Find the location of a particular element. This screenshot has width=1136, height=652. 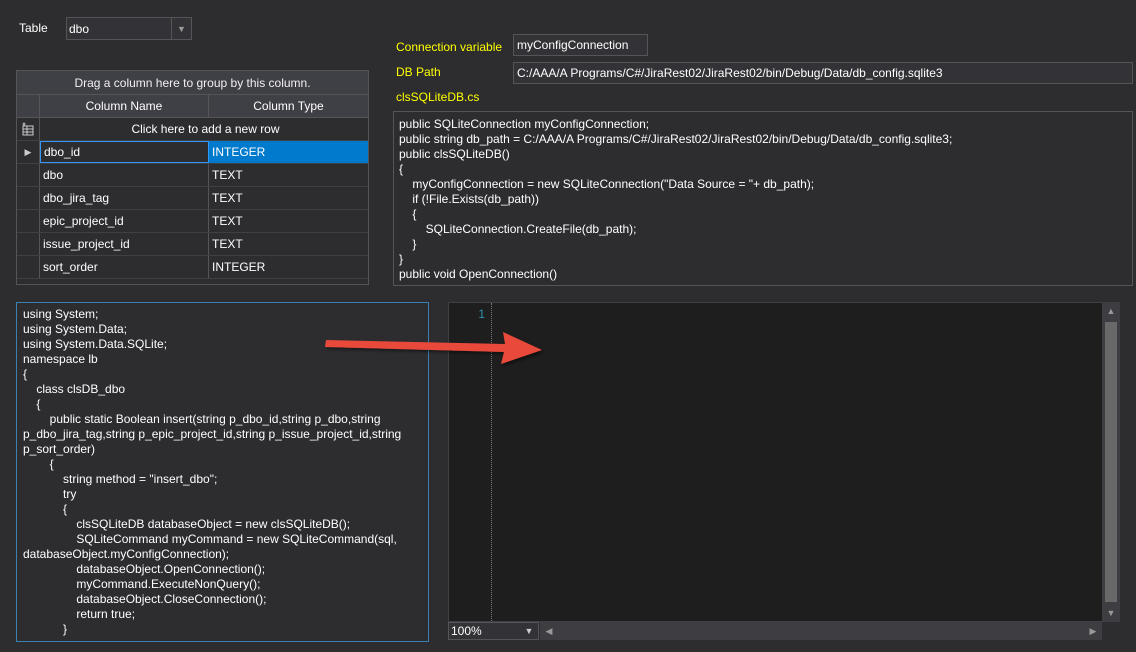

table-row: issue_project_id TEXT is located at coordinates (192, 244).